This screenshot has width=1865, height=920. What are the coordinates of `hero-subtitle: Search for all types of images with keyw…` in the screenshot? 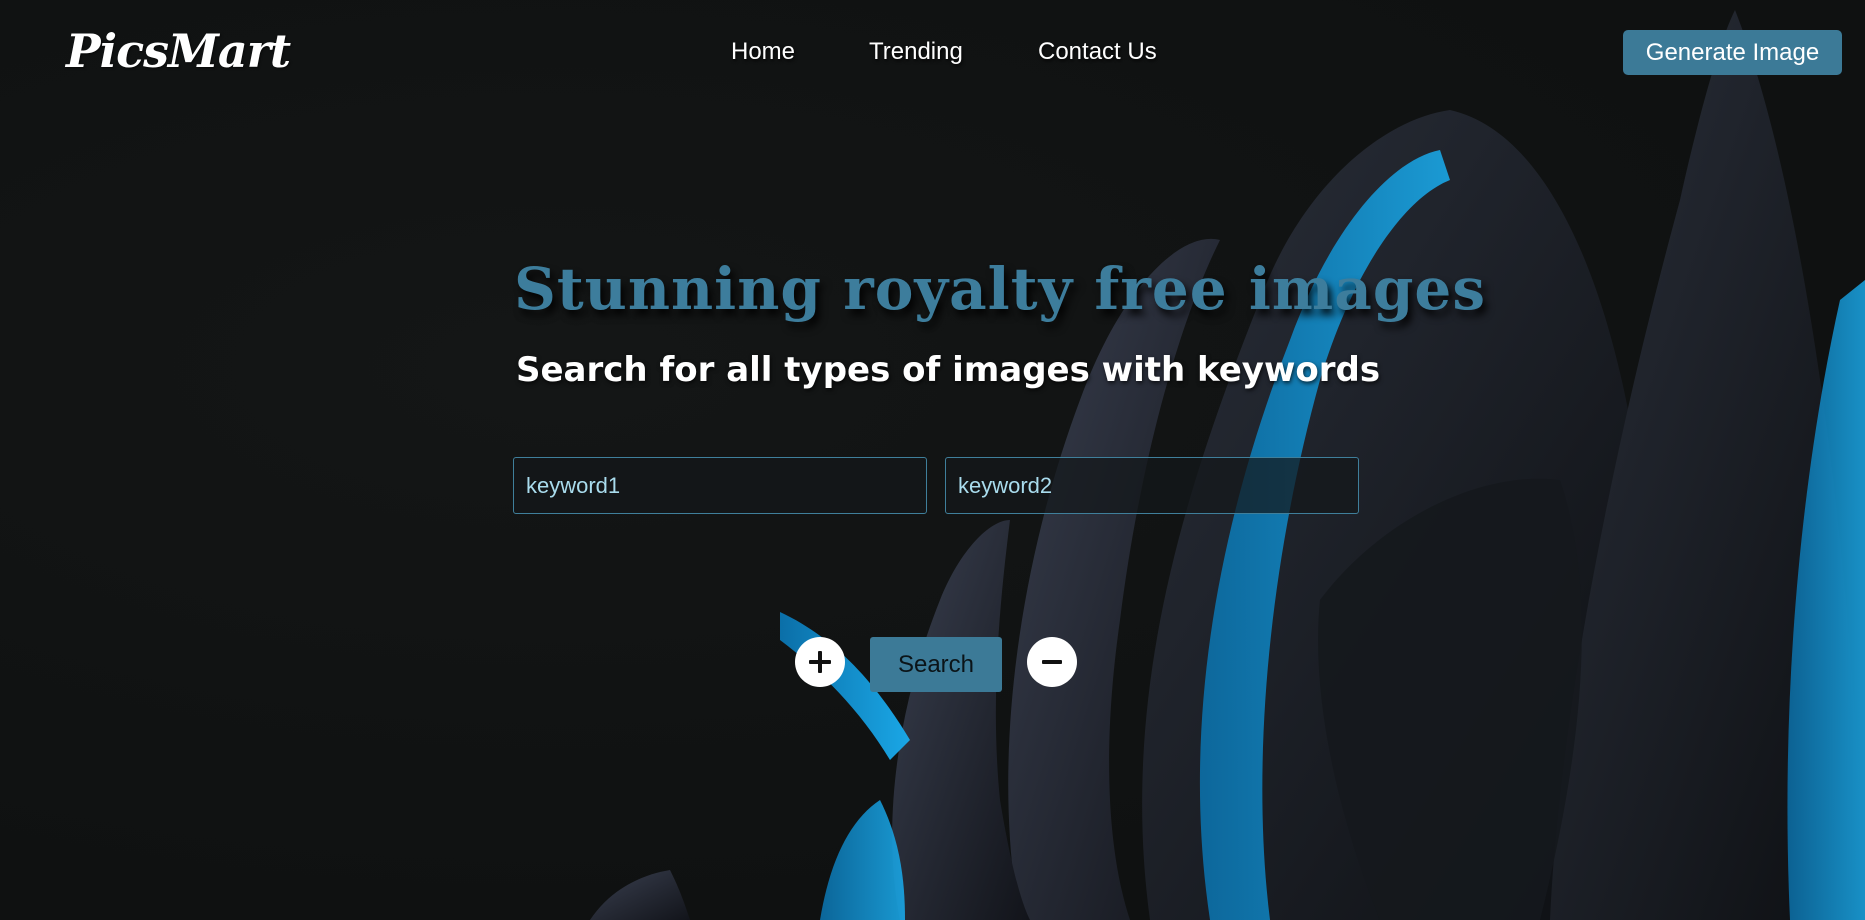 It's located at (948, 370).